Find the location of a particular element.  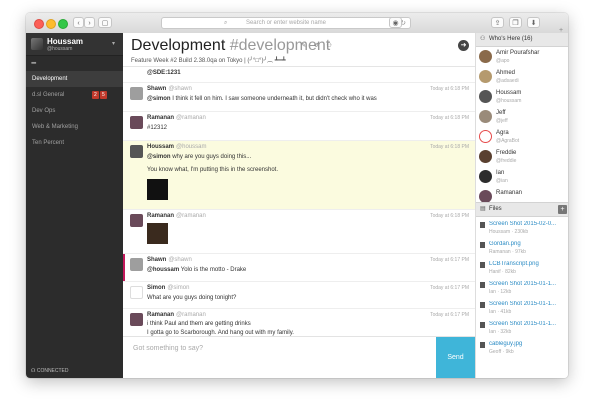

user-handle: @houssam is located at coordinates (60, 49).